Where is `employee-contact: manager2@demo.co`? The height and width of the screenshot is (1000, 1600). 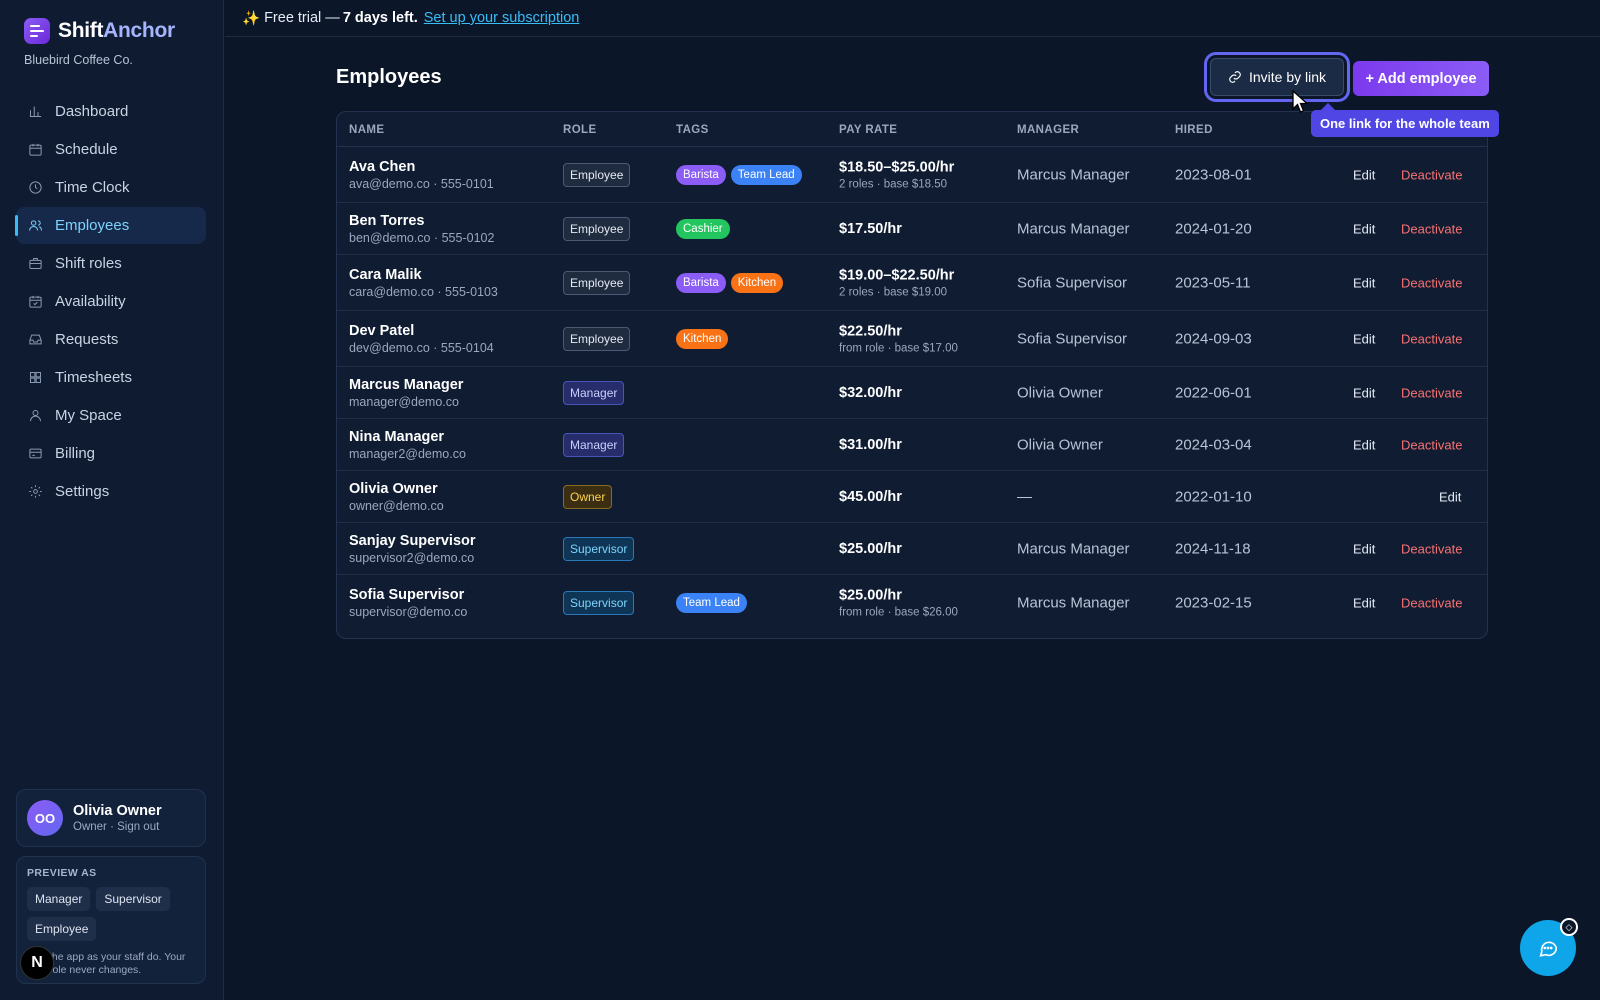
employee-contact: manager2@demo.co is located at coordinates (407, 453).